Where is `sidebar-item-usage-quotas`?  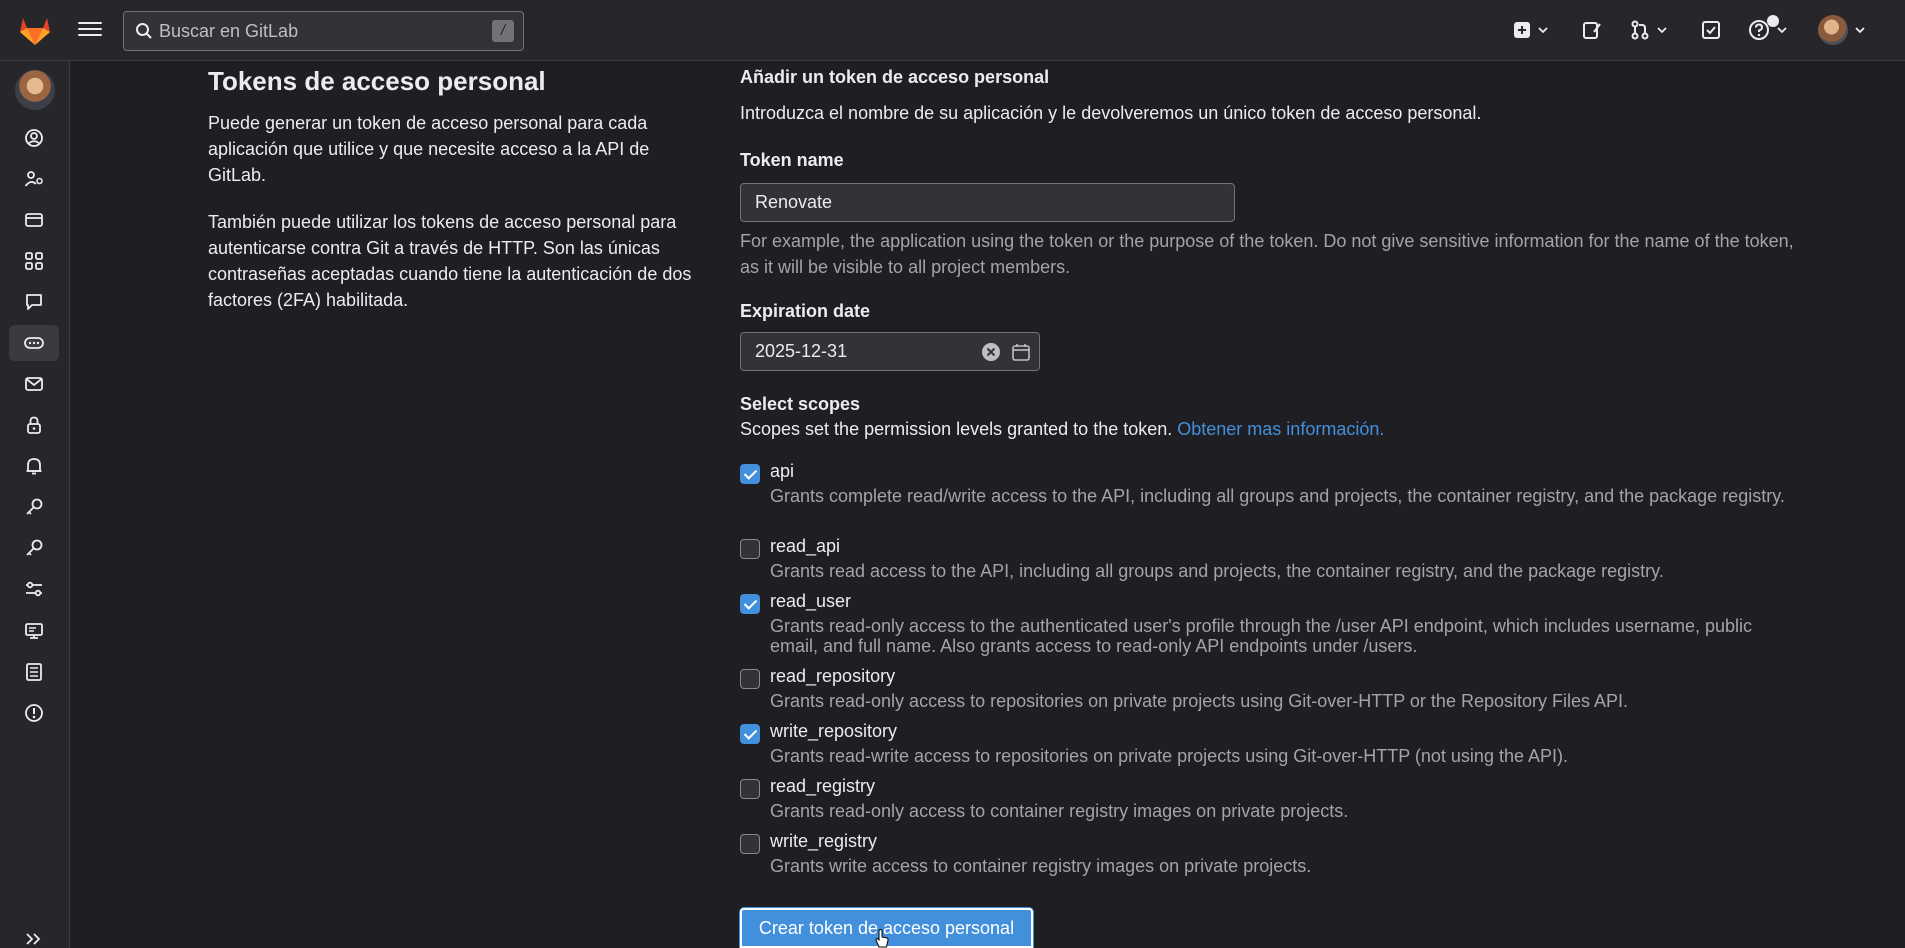
sidebar-item-usage-quotas is located at coordinates (34, 713).